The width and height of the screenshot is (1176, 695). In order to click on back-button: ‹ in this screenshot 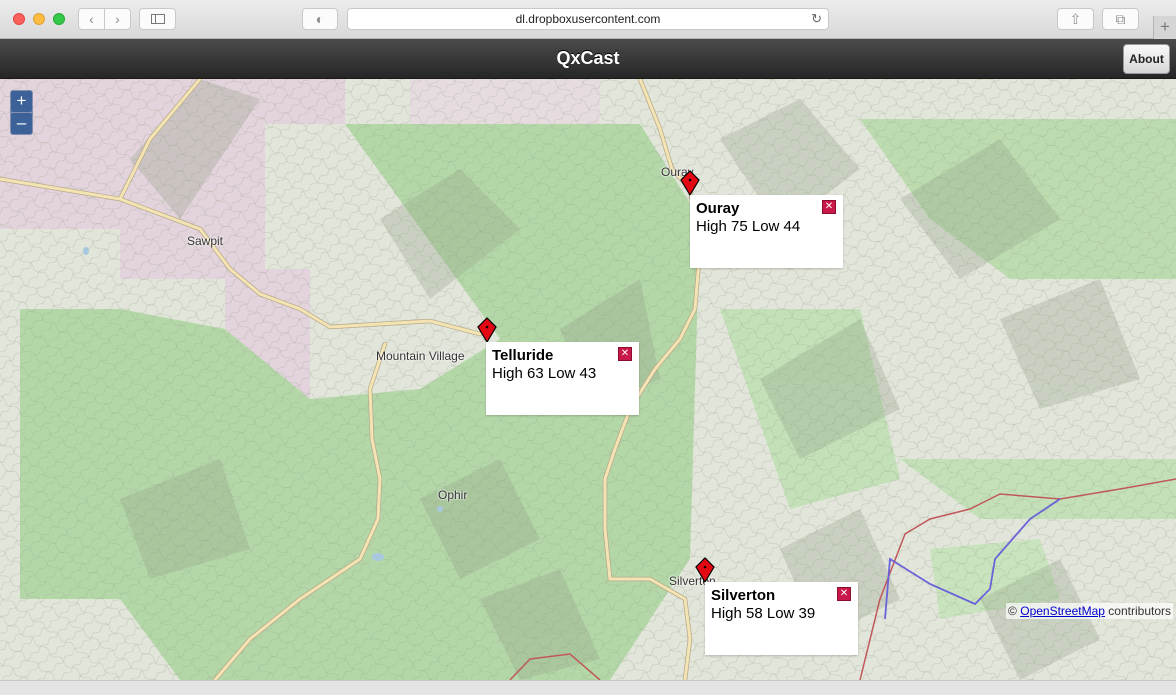, I will do `click(91, 19)`.